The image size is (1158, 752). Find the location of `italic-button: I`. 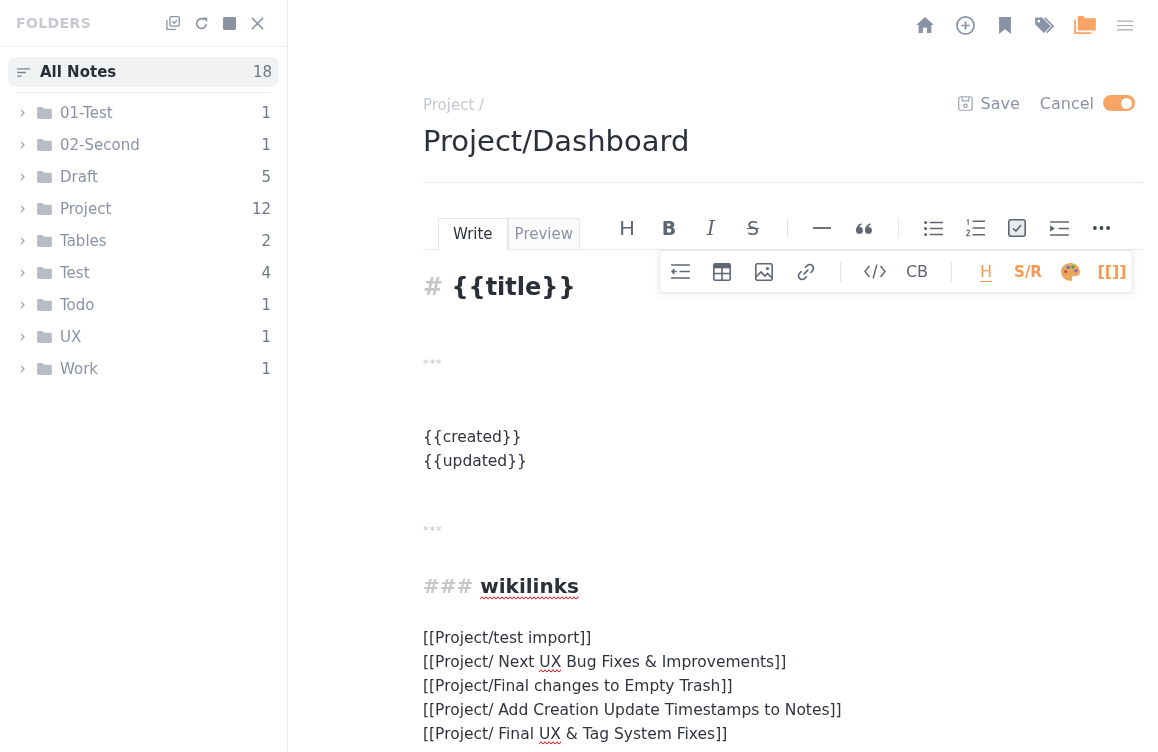

italic-button: I is located at coordinates (711, 228).